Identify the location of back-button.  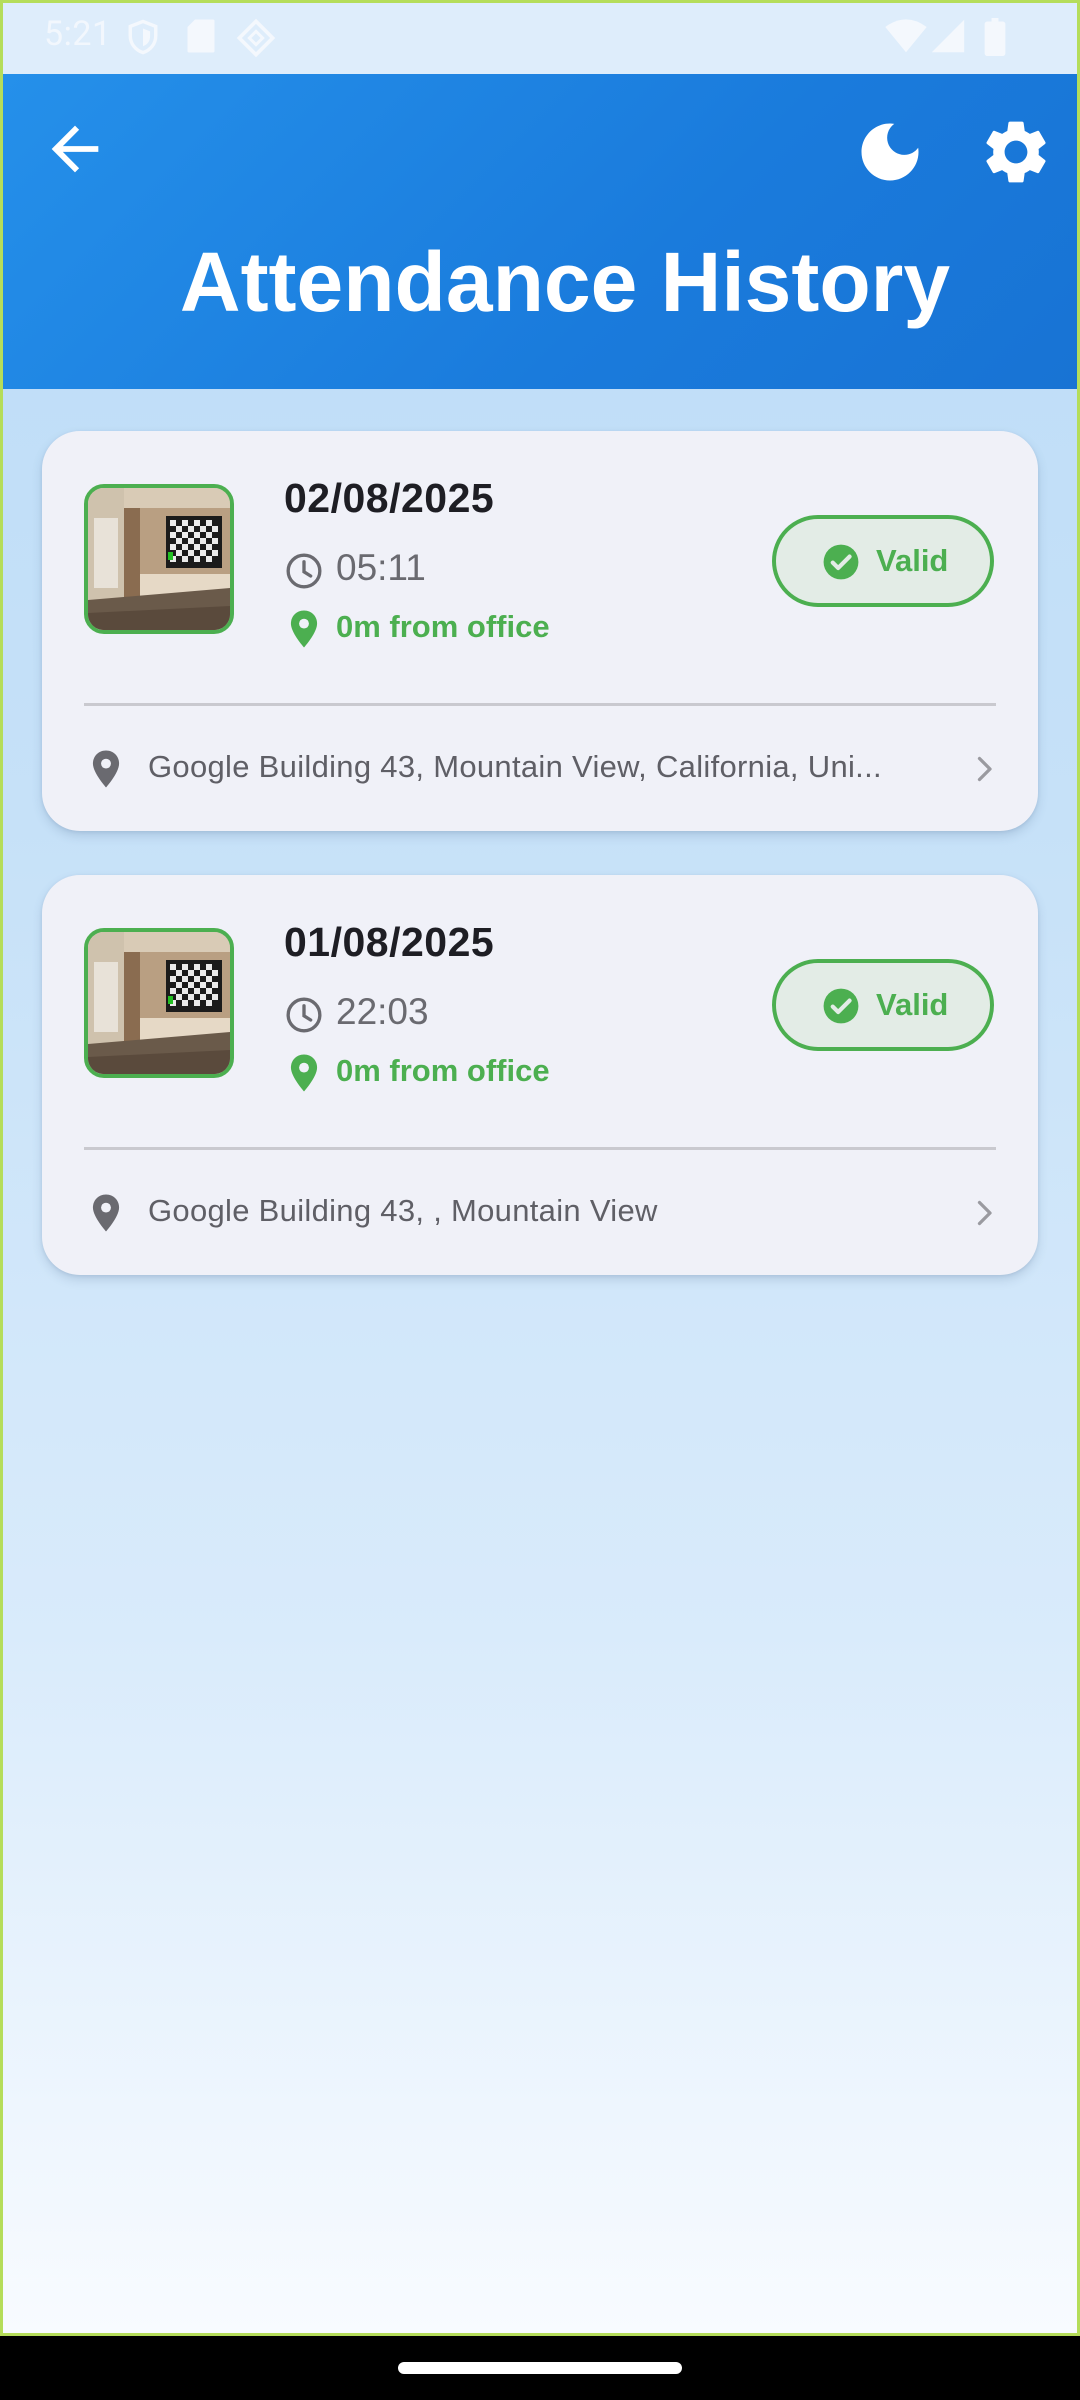
(75, 149).